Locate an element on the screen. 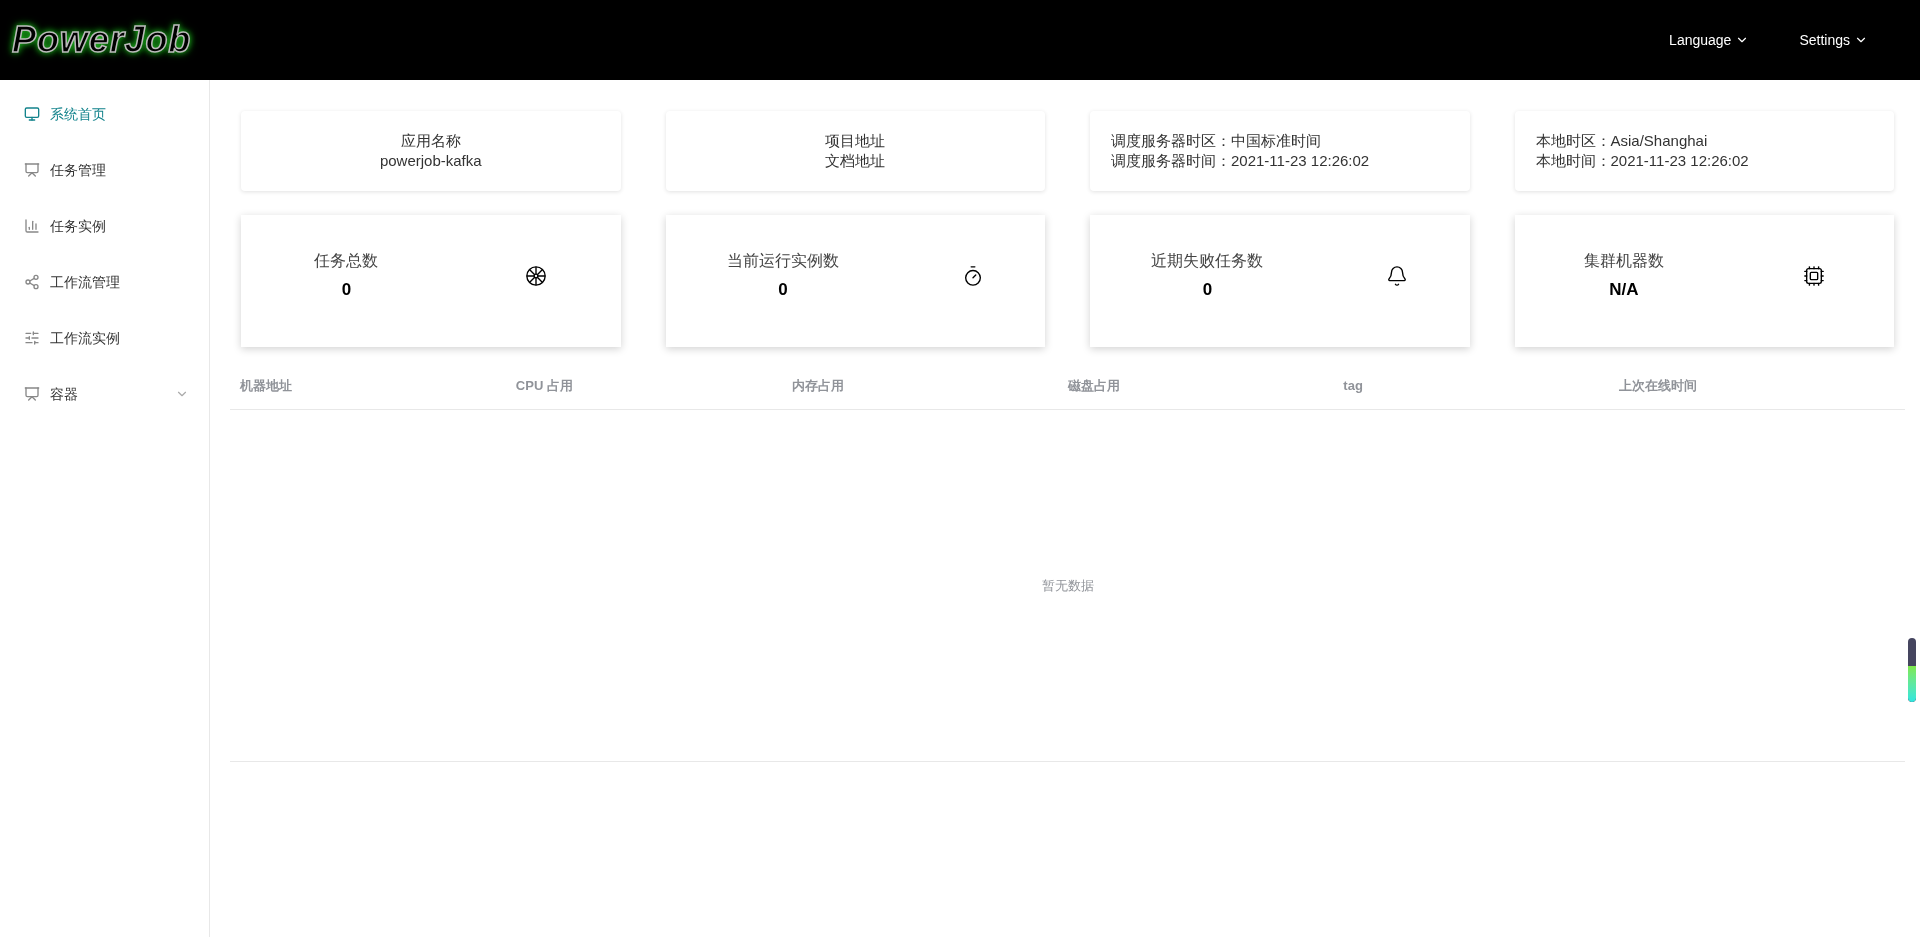 Image resolution: width=1920 pixels, height=937 pixels. column-header: CPU 占用 is located at coordinates (544, 386).